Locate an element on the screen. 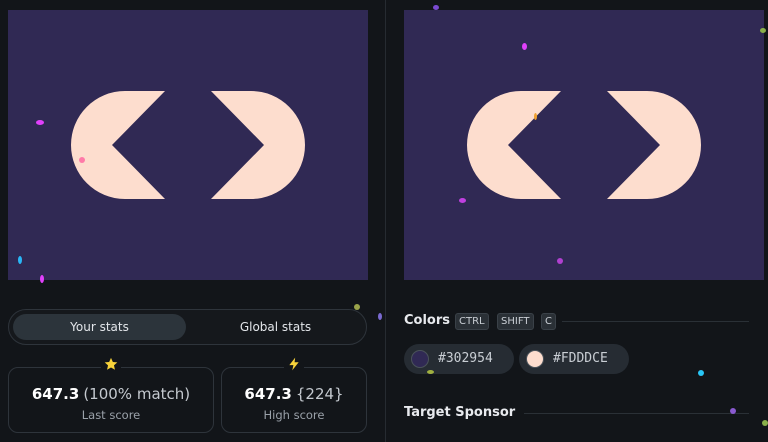 This screenshot has width=768, height=442. last-score-label: Last score is located at coordinates (111, 415).